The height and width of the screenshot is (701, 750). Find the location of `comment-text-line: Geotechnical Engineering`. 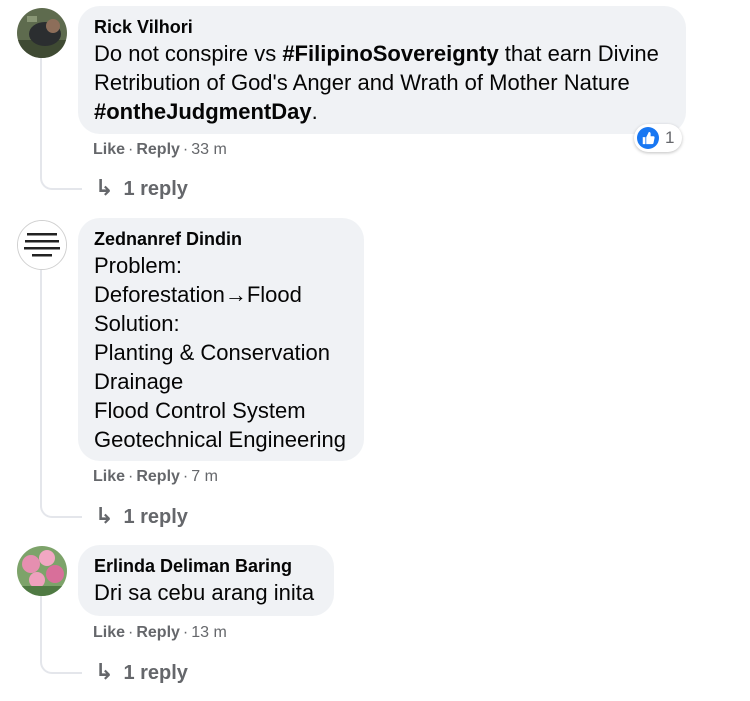

comment-text-line: Geotechnical Engineering is located at coordinates (220, 439).